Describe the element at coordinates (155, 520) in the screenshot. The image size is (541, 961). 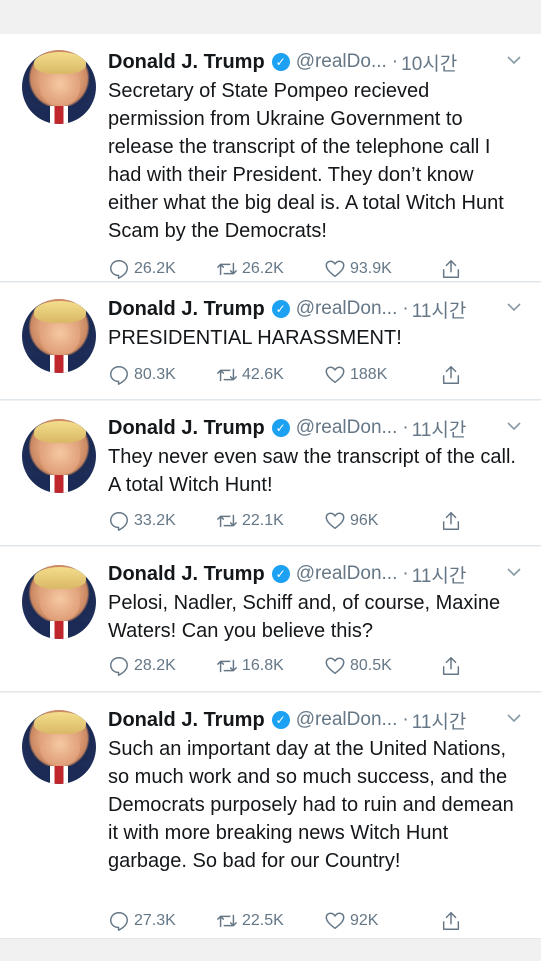
I see `reply-count: 33.2K` at that location.